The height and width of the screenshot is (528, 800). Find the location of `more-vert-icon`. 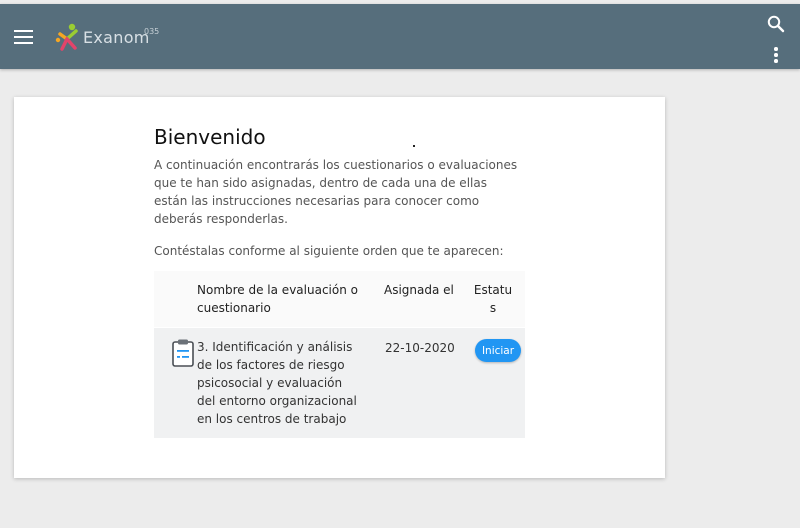

more-vert-icon is located at coordinates (776, 56).